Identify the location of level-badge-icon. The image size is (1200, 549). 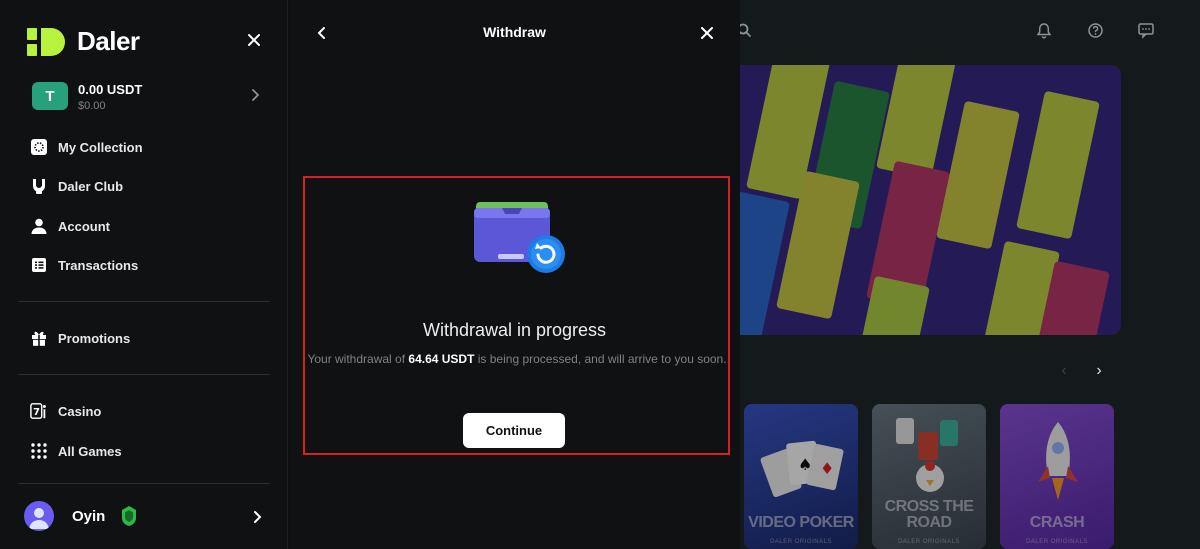
(129, 516).